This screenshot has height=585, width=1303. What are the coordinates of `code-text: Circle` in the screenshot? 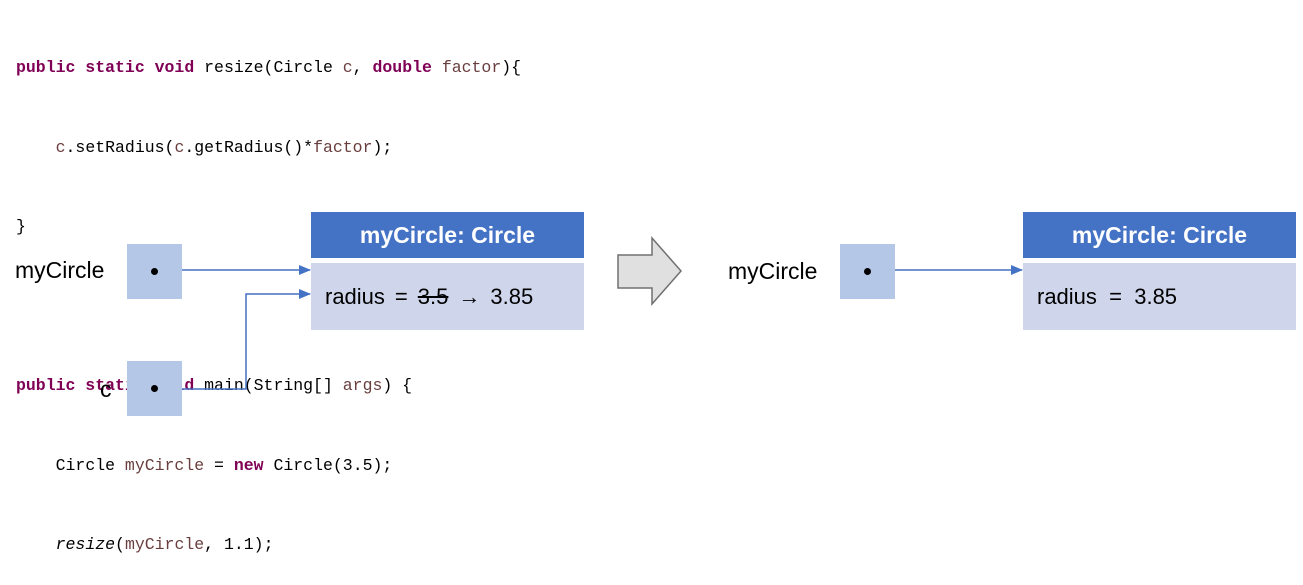 It's located at (90, 465).